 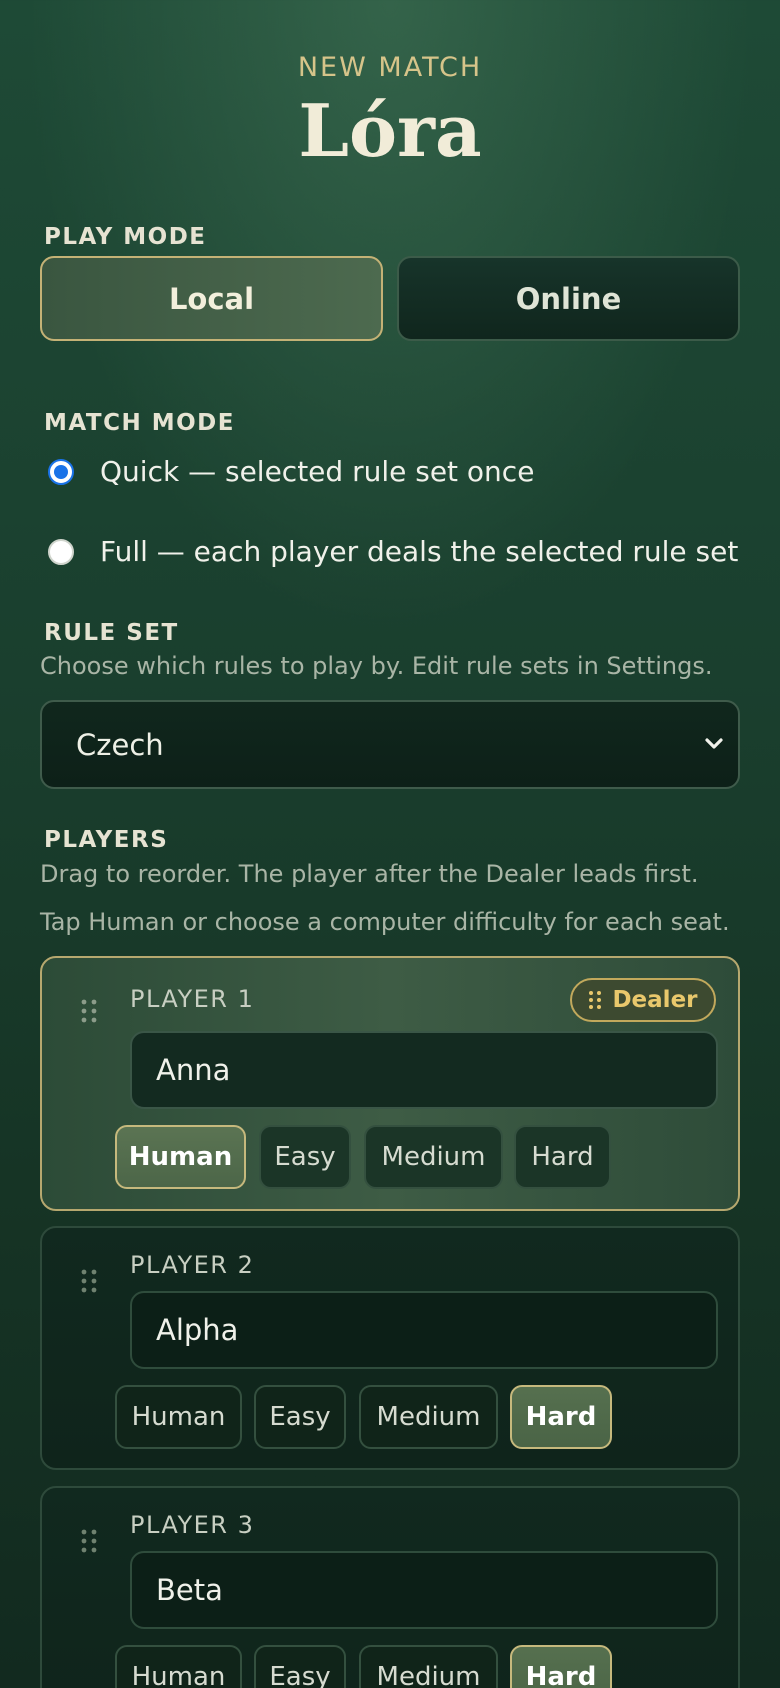 I want to click on rule-set-value: Czech, so click(x=120, y=744).